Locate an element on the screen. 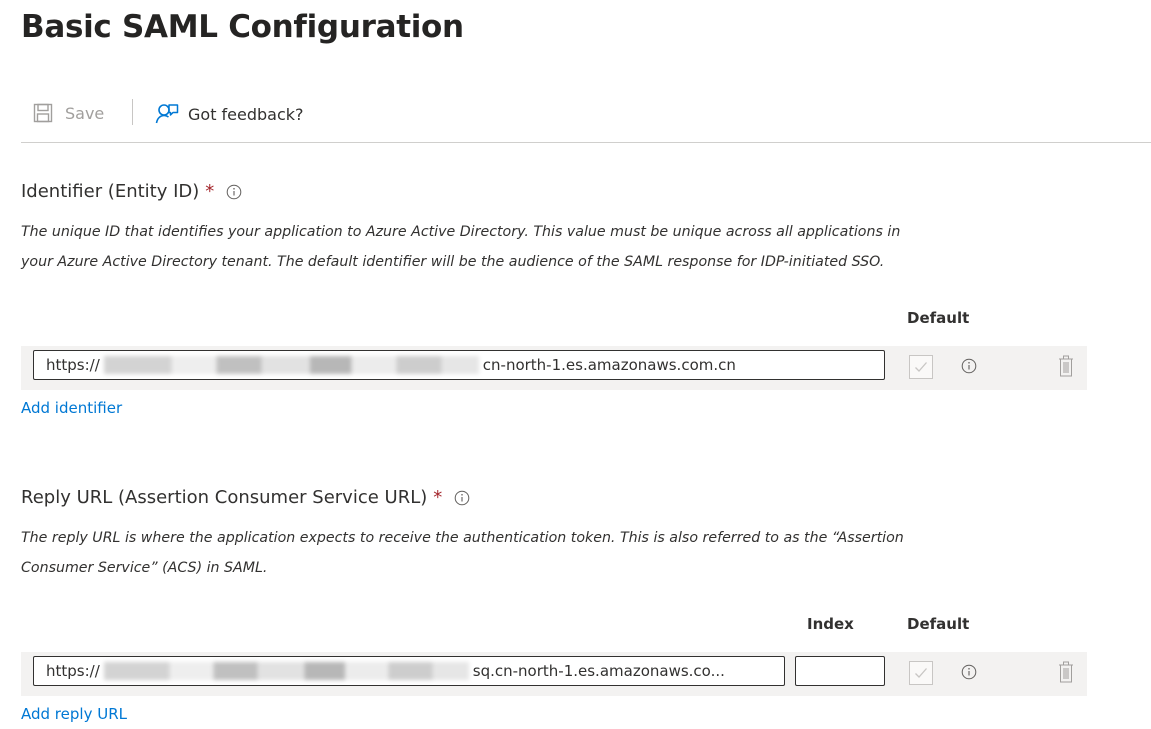 This screenshot has height=729, width=1151. identifier-section-title: Identifier (Entity ID) * is located at coordinates (131, 191).